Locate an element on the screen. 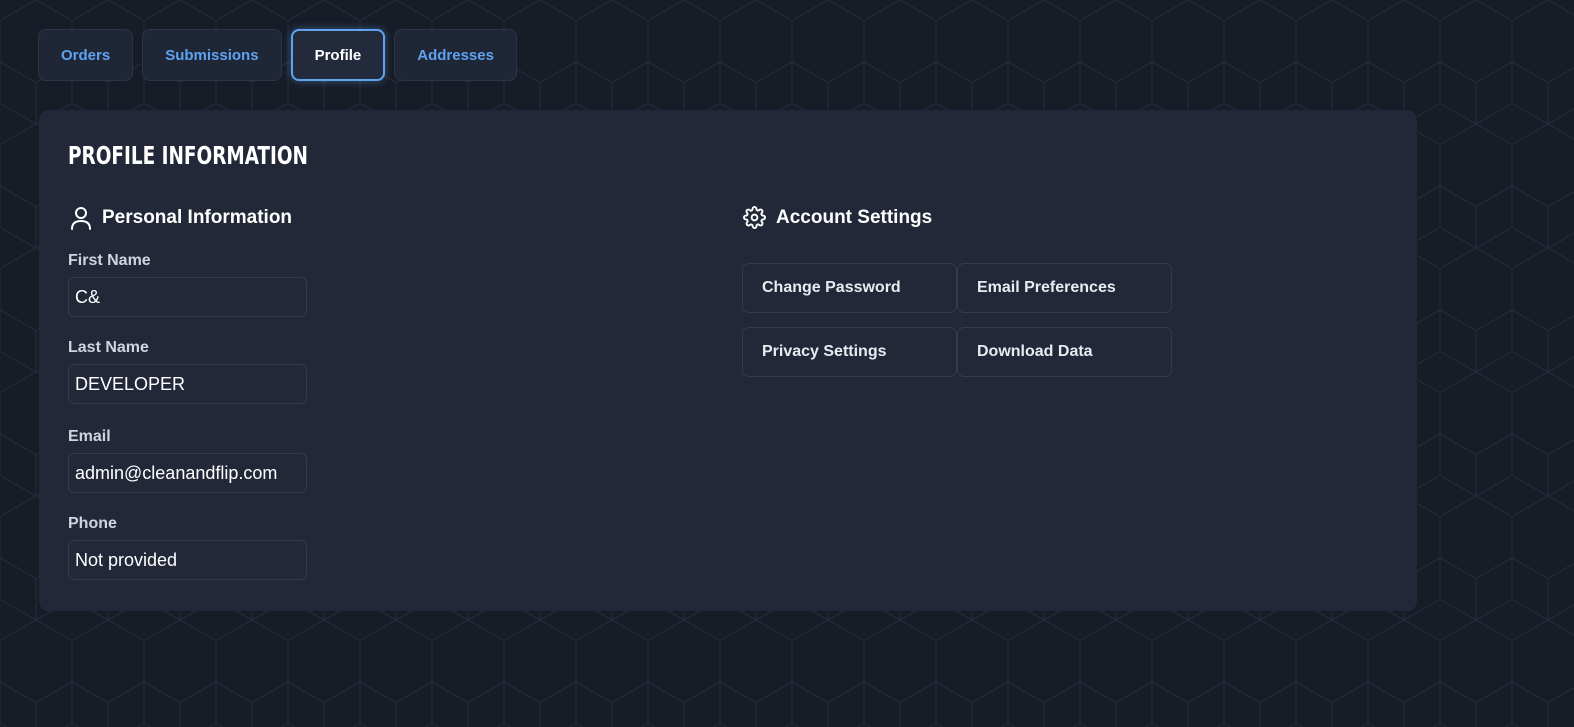 Image resolution: width=1574 pixels, height=727 pixels. tab-profile: Profile is located at coordinates (338, 55).